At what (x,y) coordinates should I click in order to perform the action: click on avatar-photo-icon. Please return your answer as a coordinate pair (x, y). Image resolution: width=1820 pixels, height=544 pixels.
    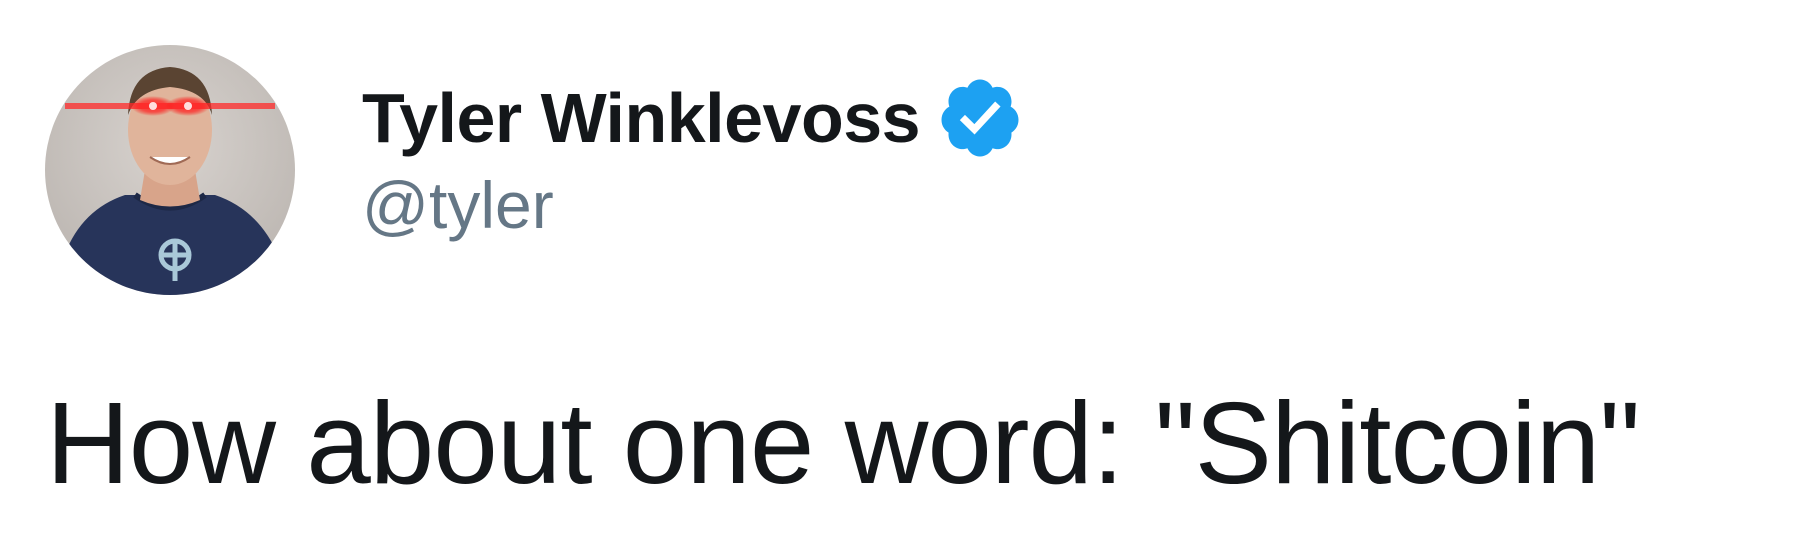
    Looking at the image, I should click on (170, 170).